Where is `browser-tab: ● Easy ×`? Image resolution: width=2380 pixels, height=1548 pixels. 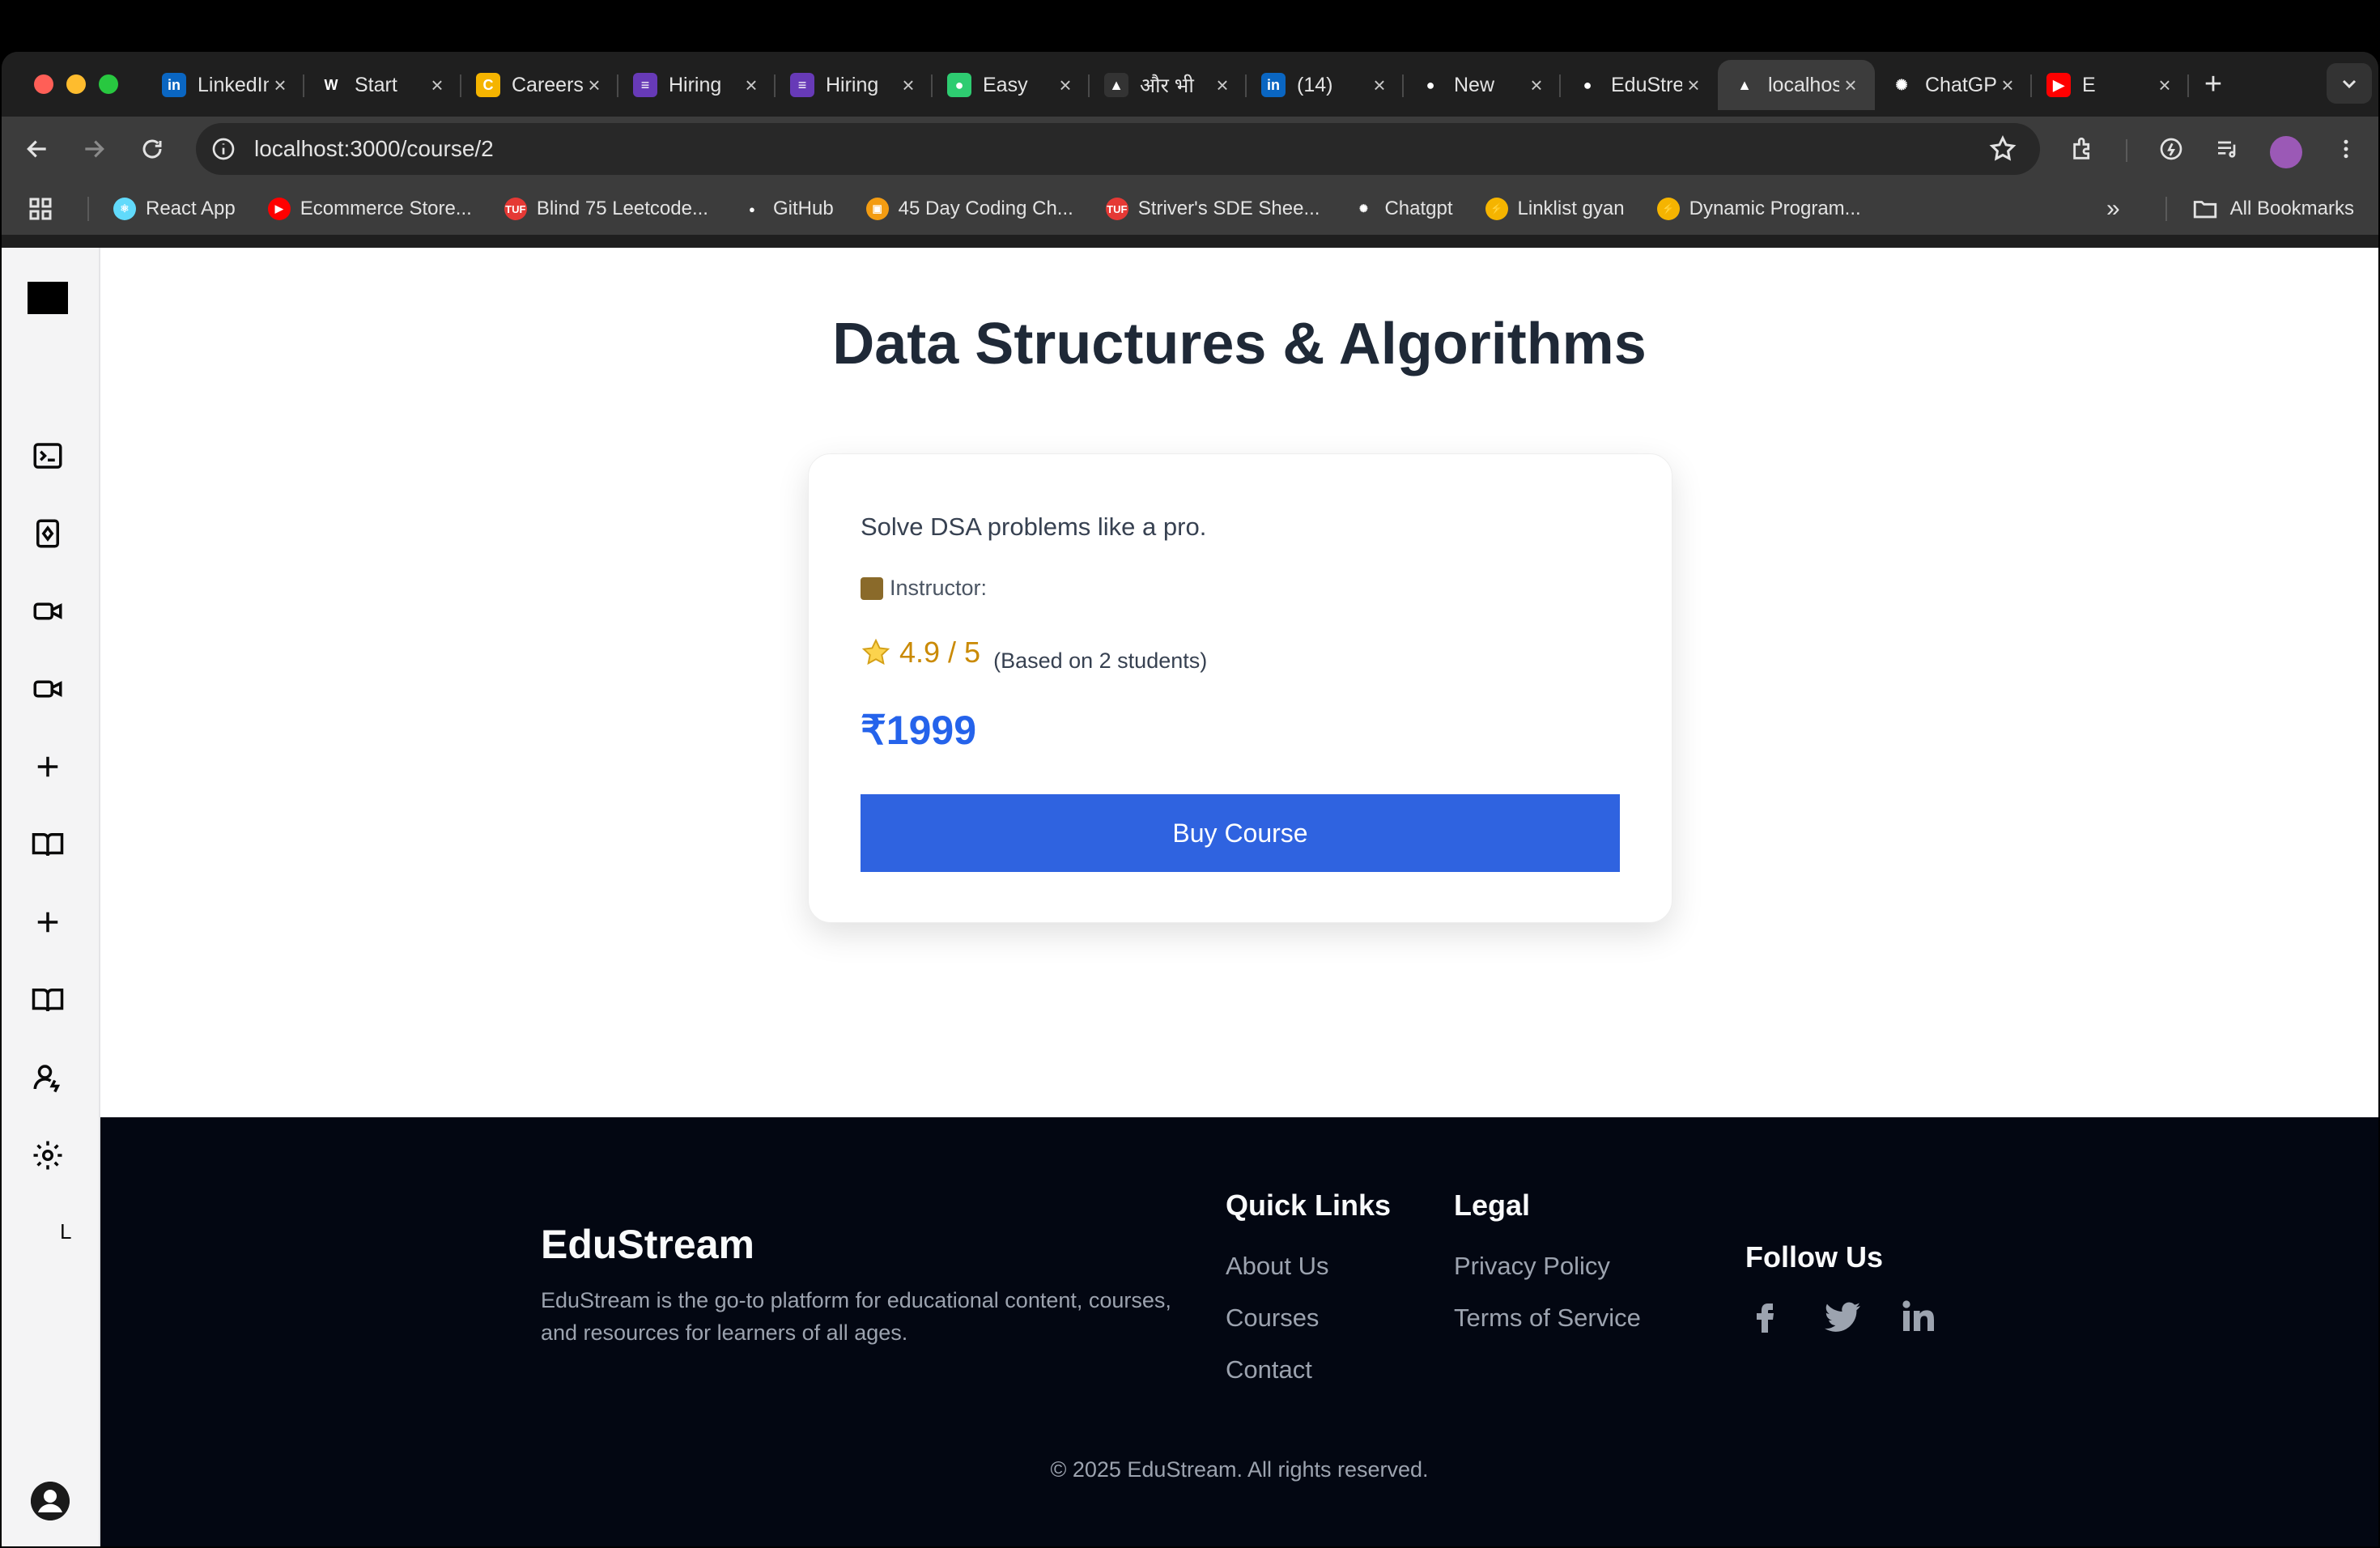
browser-tab: ● Easy × is located at coordinates (1011, 85).